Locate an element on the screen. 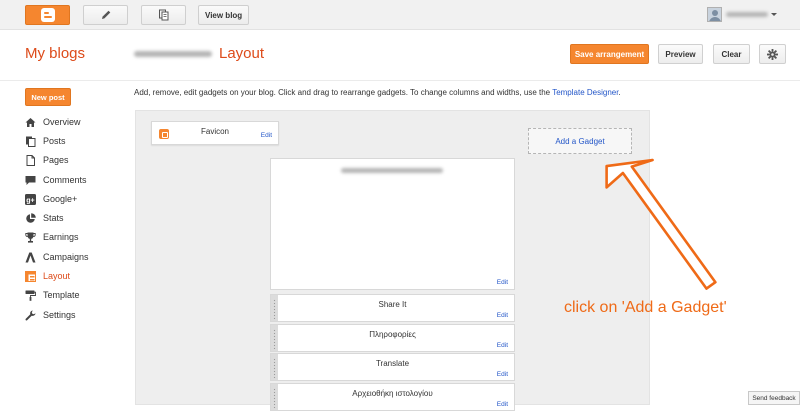 The height and width of the screenshot is (411, 800). annotation-arrow-icon is located at coordinates (661, 224).